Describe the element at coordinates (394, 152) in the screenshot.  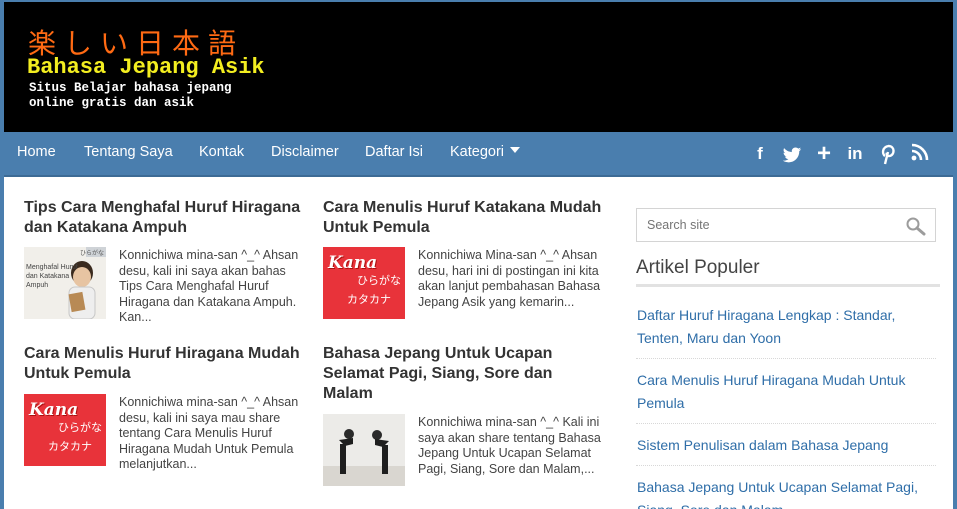
I see `nav-item-daftar-isi: Daftar Isi` at that location.